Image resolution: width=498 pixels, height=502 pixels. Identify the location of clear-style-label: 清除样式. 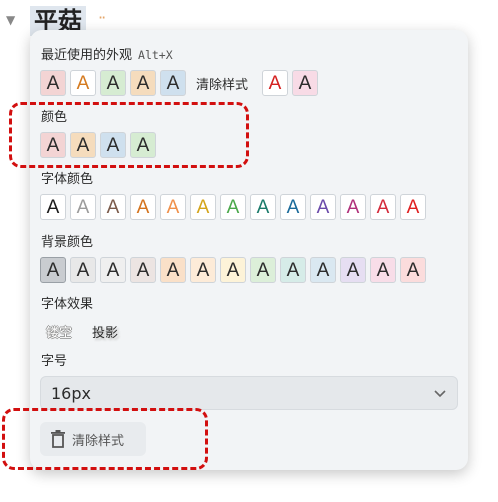
(98, 441).